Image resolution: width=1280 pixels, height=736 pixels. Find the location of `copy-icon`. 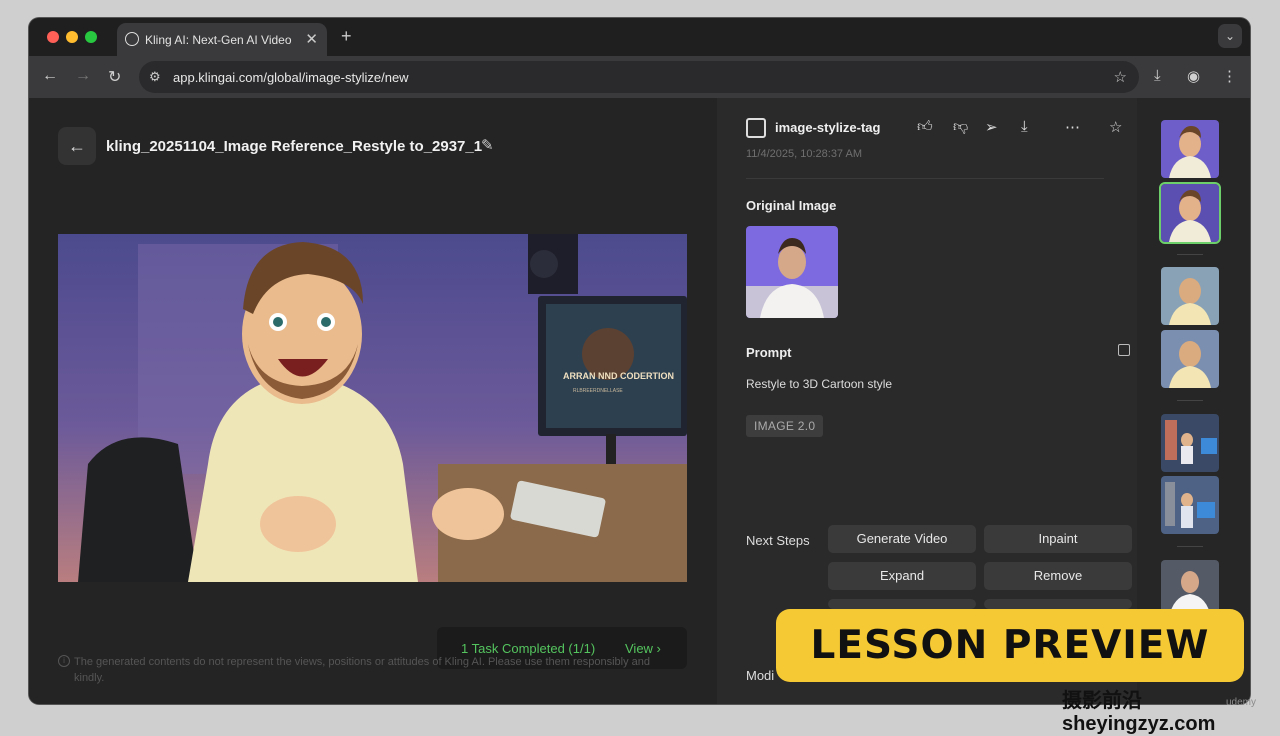

copy-icon is located at coordinates (1124, 350).